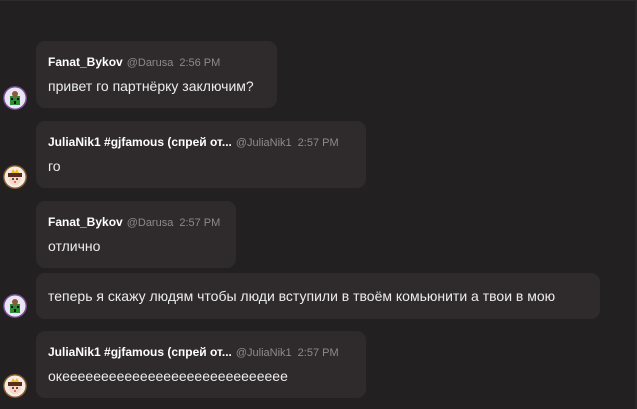 This screenshot has height=409, width=637. I want to click on message-bubble: Fanat_Bykov @Darusa 2:57 PM отлично, so click(136, 234).